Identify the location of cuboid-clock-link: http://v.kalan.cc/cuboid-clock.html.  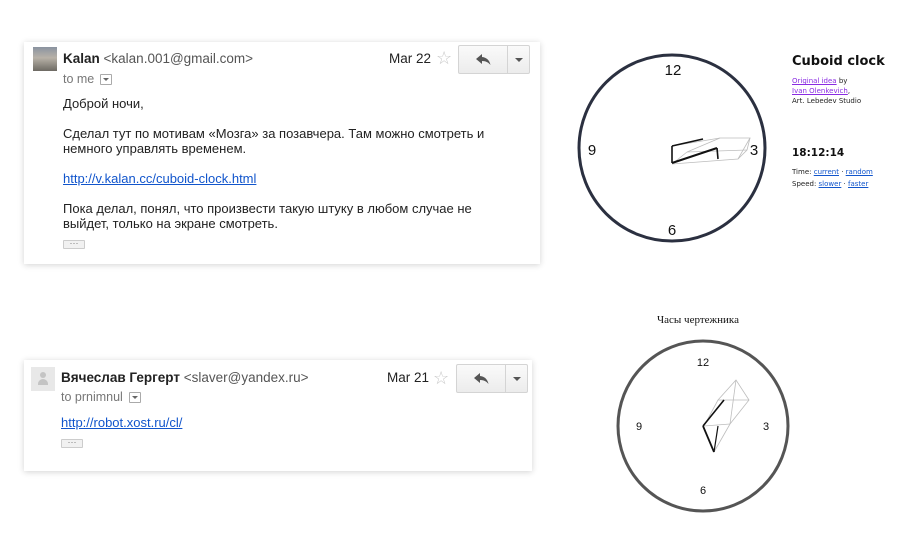
(159, 178).